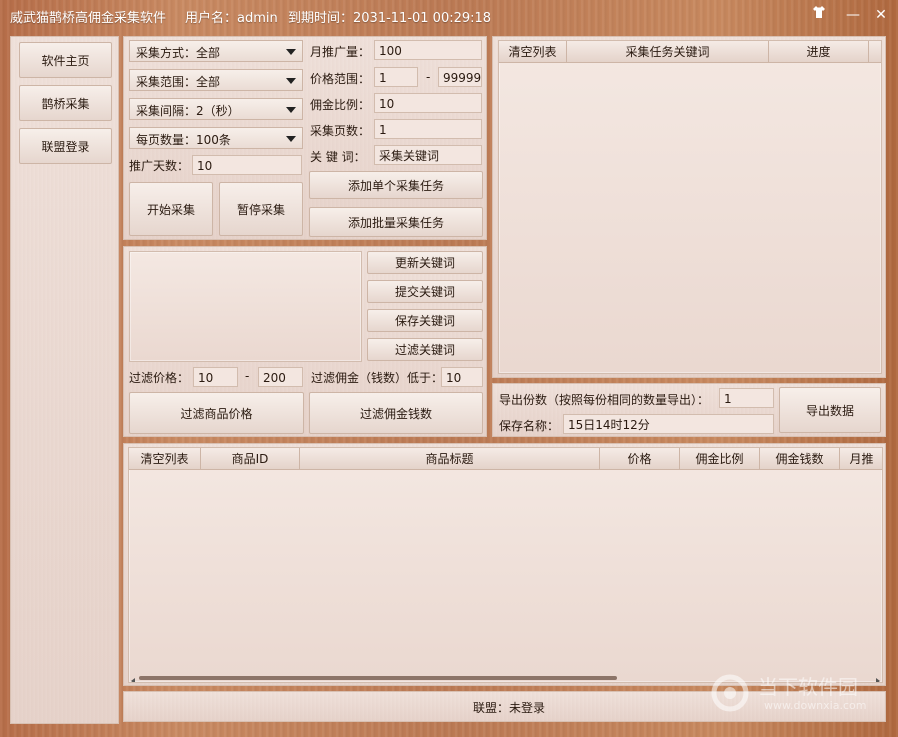  What do you see at coordinates (425, 291) in the screenshot?
I see `submit-keywords-button: 提交关键词` at bounding box center [425, 291].